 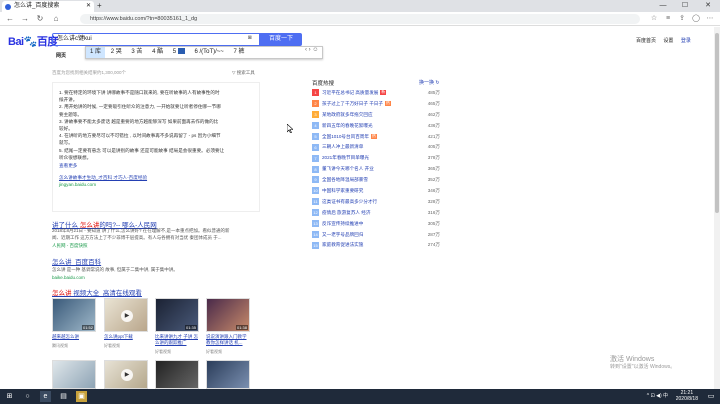 What do you see at coordinates (643, 367) in the screenshot?
I see `activation-watermark-subtext: 转到"设置"以激活 Windows。` at bounding box center [643, 367].